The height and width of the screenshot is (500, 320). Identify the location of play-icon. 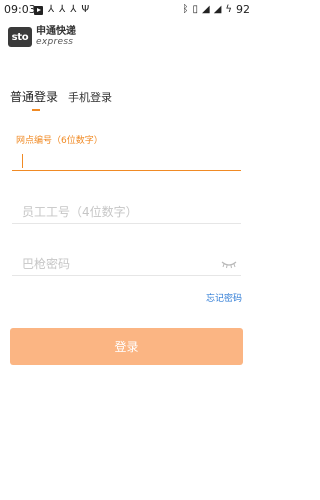
(38, 10).